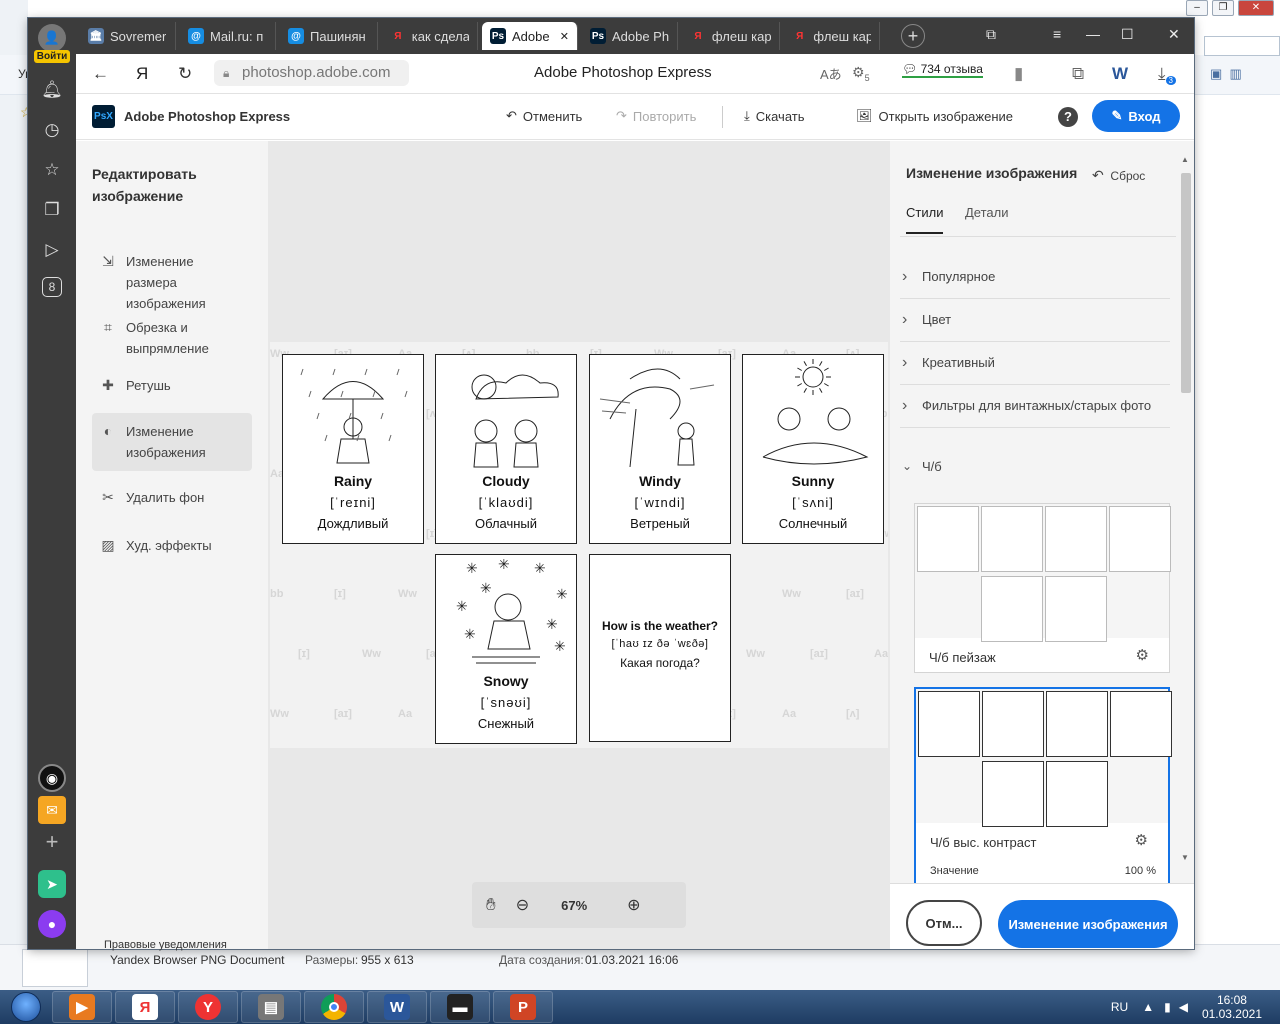 The height and width of the screenshot is (1024, 1280). I want to click on taskbar-presentation: P, so click(523, 1007).